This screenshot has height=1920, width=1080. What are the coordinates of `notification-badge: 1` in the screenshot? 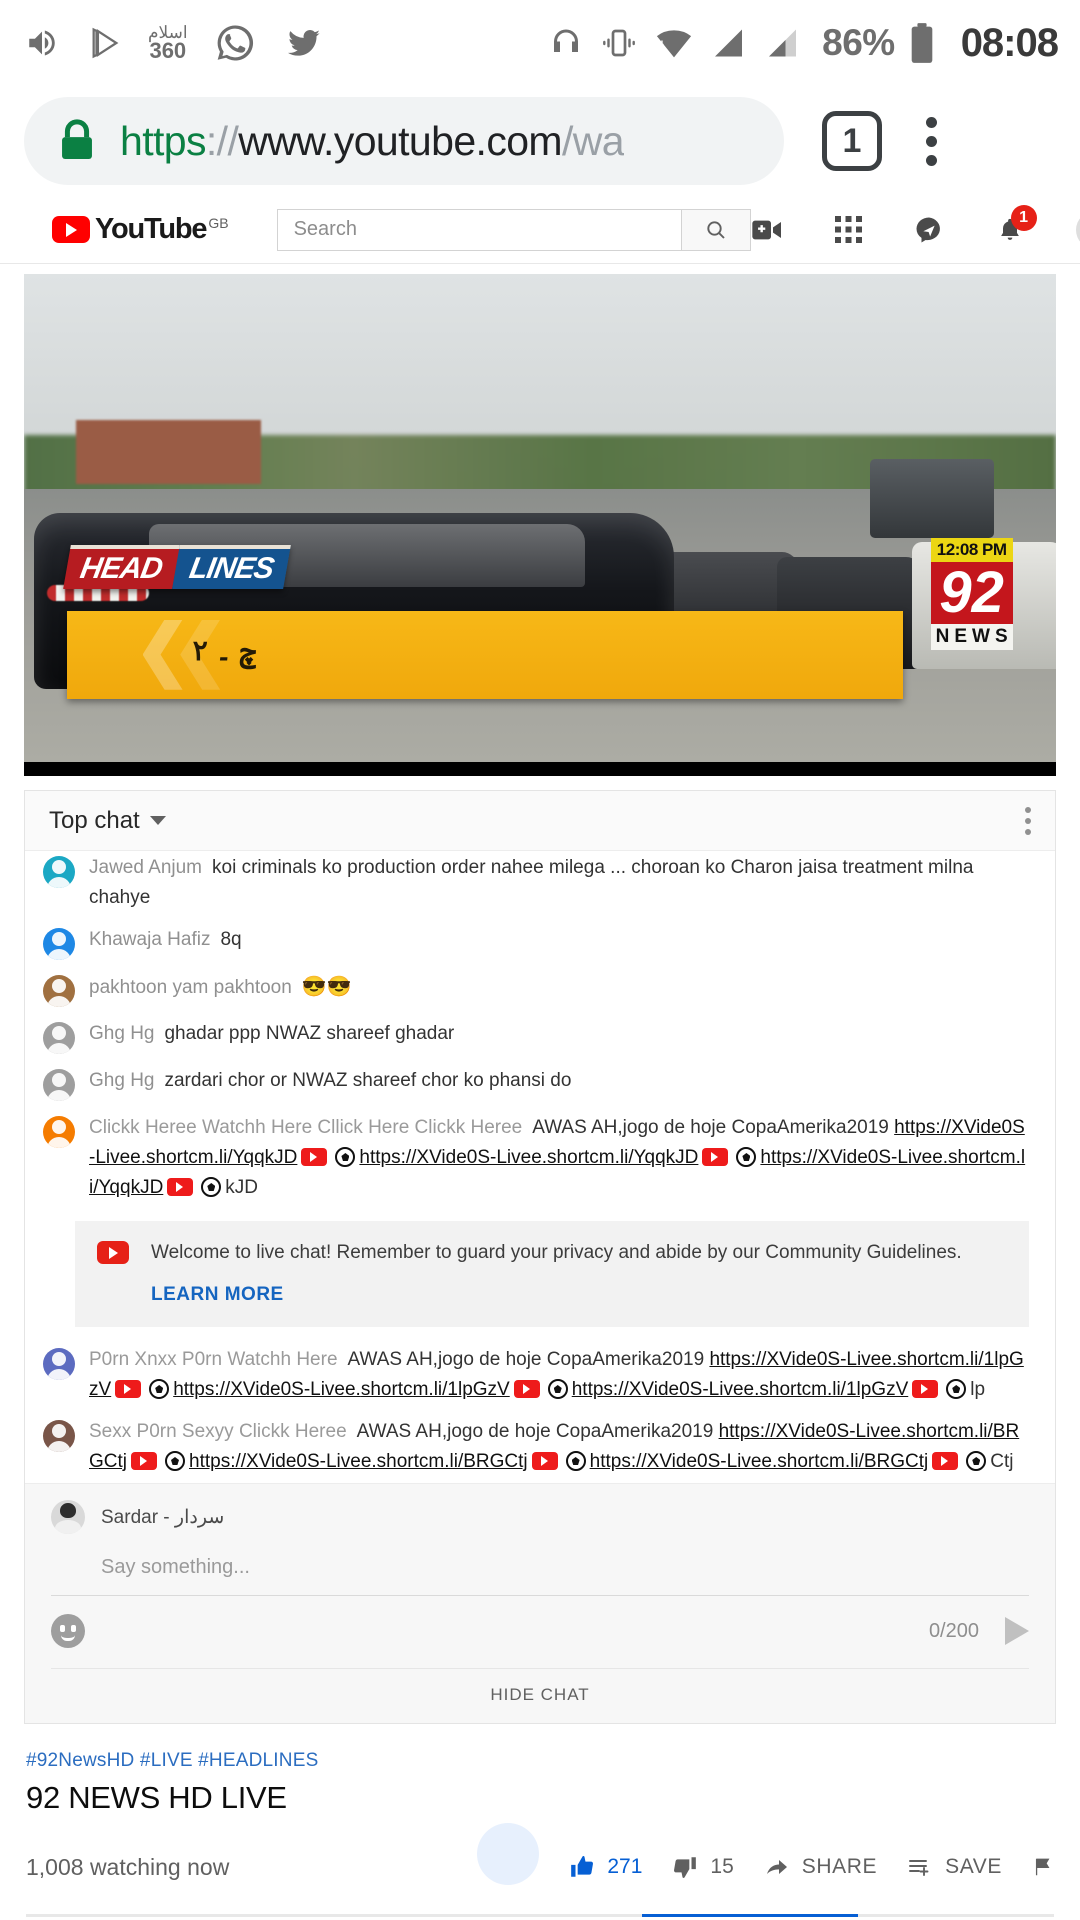 It's located at (1023, 217).